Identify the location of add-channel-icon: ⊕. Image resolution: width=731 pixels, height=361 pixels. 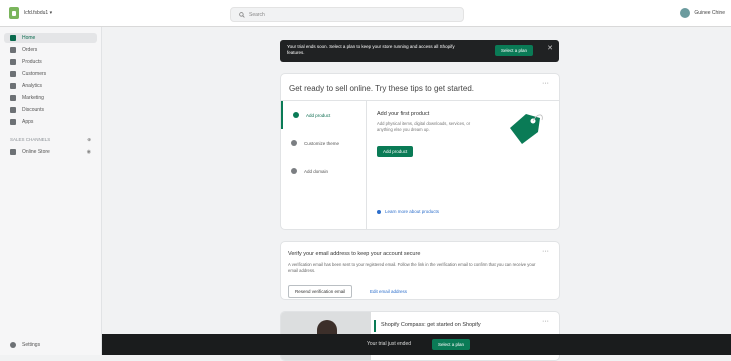
(89, 140).